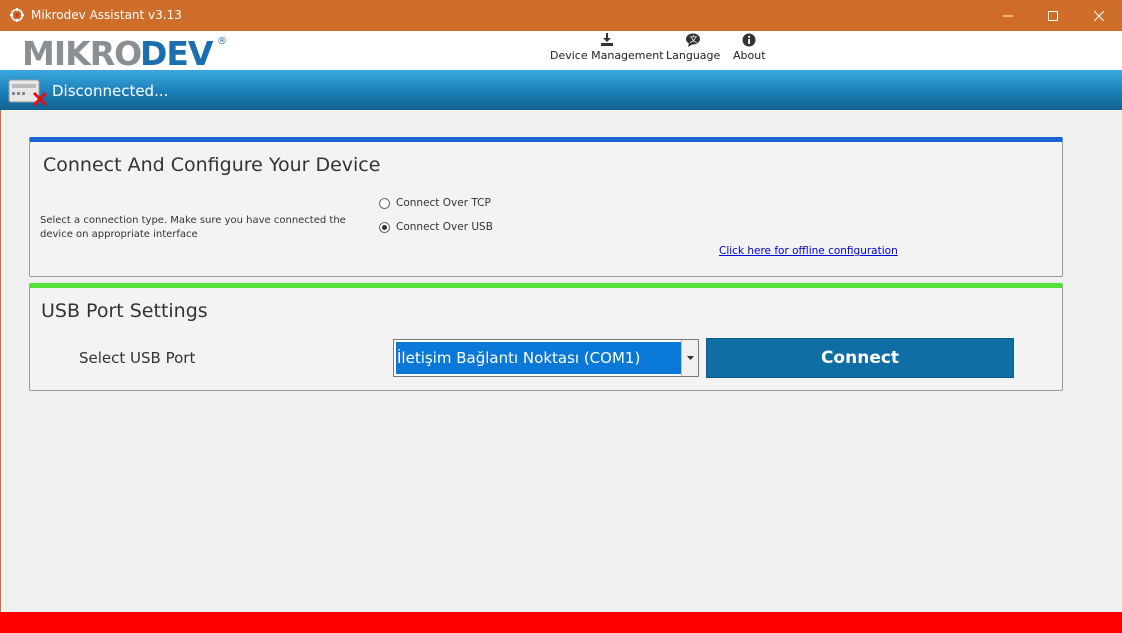 This screenshot has width=1122, height=633. I want to click on radio-connect-tcp: Connect Over TCP, so click(435, 203).